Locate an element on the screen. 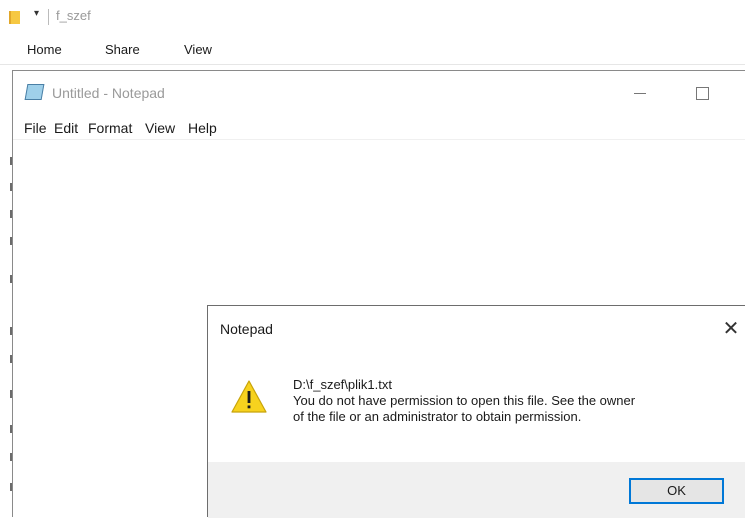 Image resolution: width=745 pixels, height=519 pixels. tab-view: View is located at coordinates (198, 49).